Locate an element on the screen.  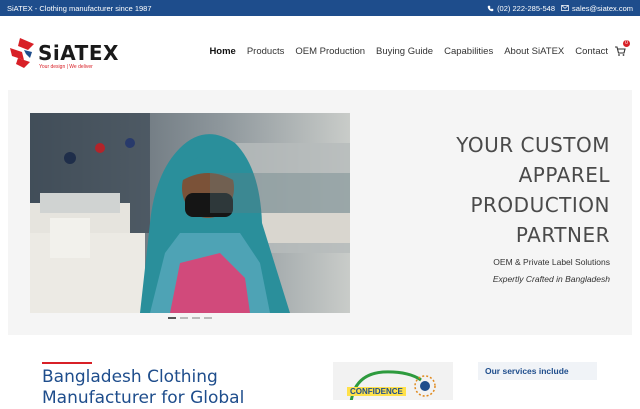
envelope-icon is located at coordinates (565, 8).